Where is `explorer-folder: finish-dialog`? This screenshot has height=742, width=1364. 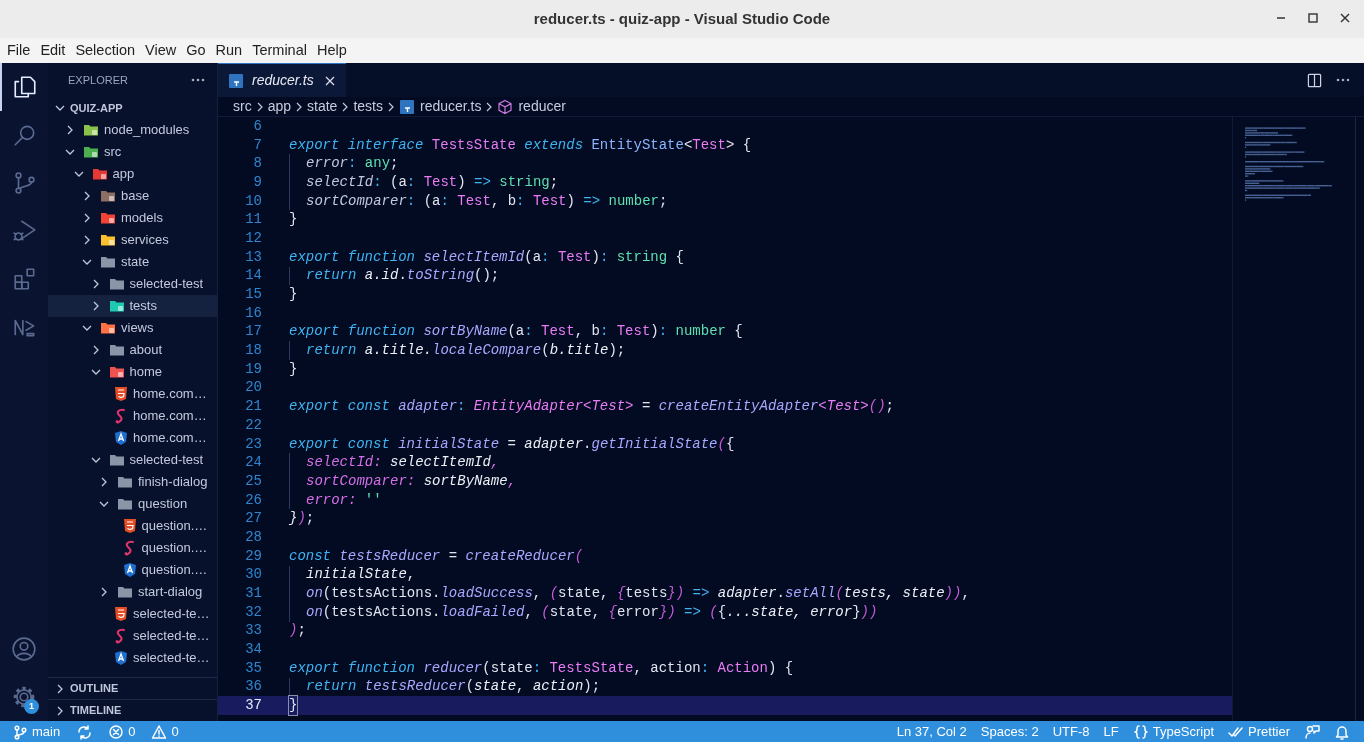
explorer-folder: finish-dialog is located at coordinates (132, 482).